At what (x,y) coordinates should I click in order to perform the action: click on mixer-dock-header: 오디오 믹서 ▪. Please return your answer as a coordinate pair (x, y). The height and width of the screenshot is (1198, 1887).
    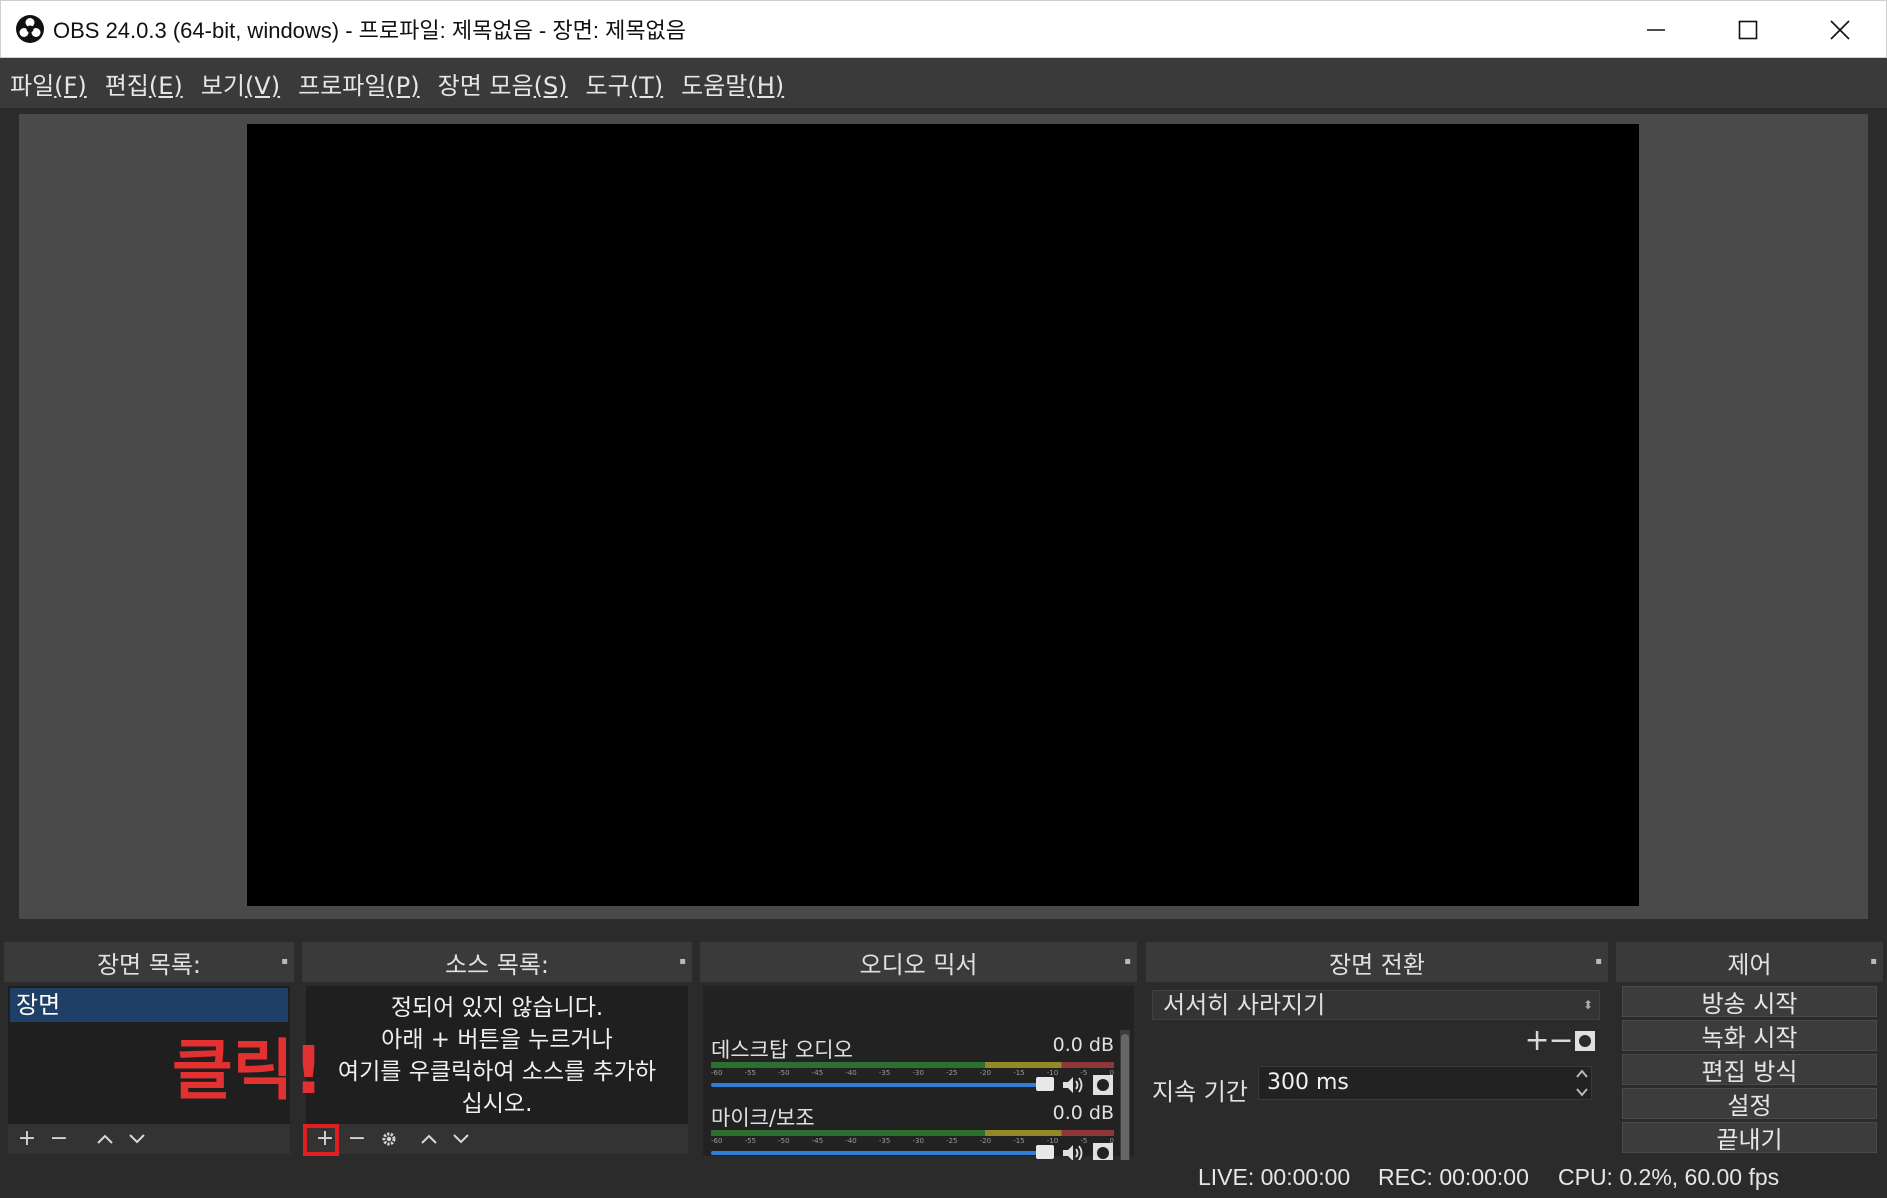
    Looking at the image, I should click on (918, 962).